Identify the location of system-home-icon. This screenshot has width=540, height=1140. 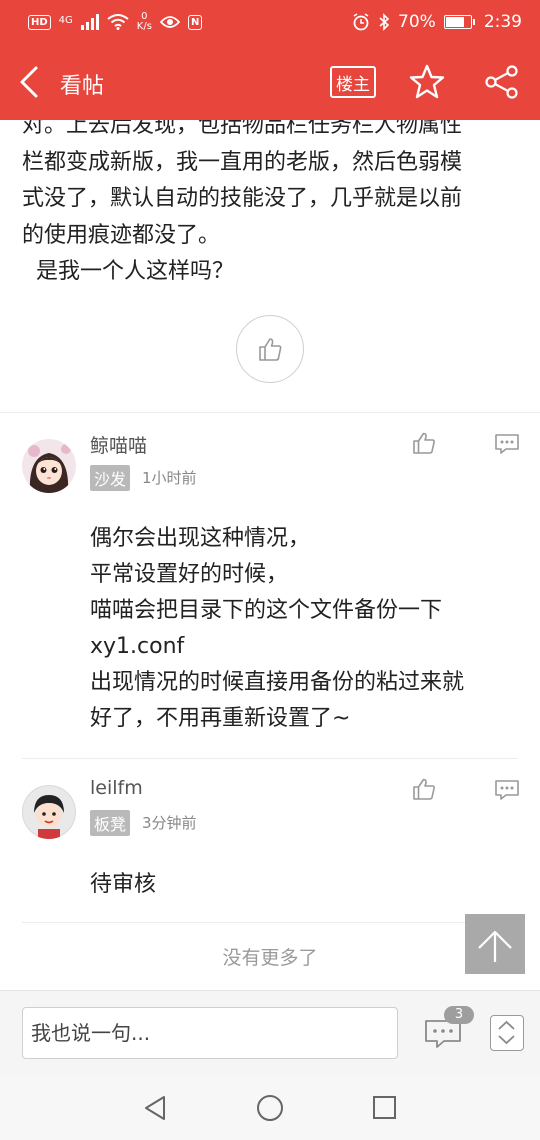
(270, 1108).